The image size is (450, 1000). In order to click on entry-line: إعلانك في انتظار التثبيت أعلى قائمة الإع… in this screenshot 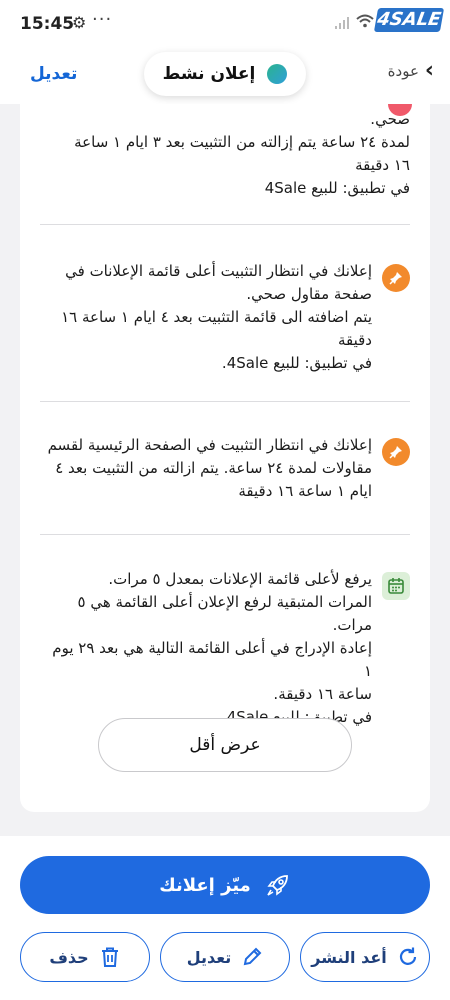, I will do `click(218, 271)`.